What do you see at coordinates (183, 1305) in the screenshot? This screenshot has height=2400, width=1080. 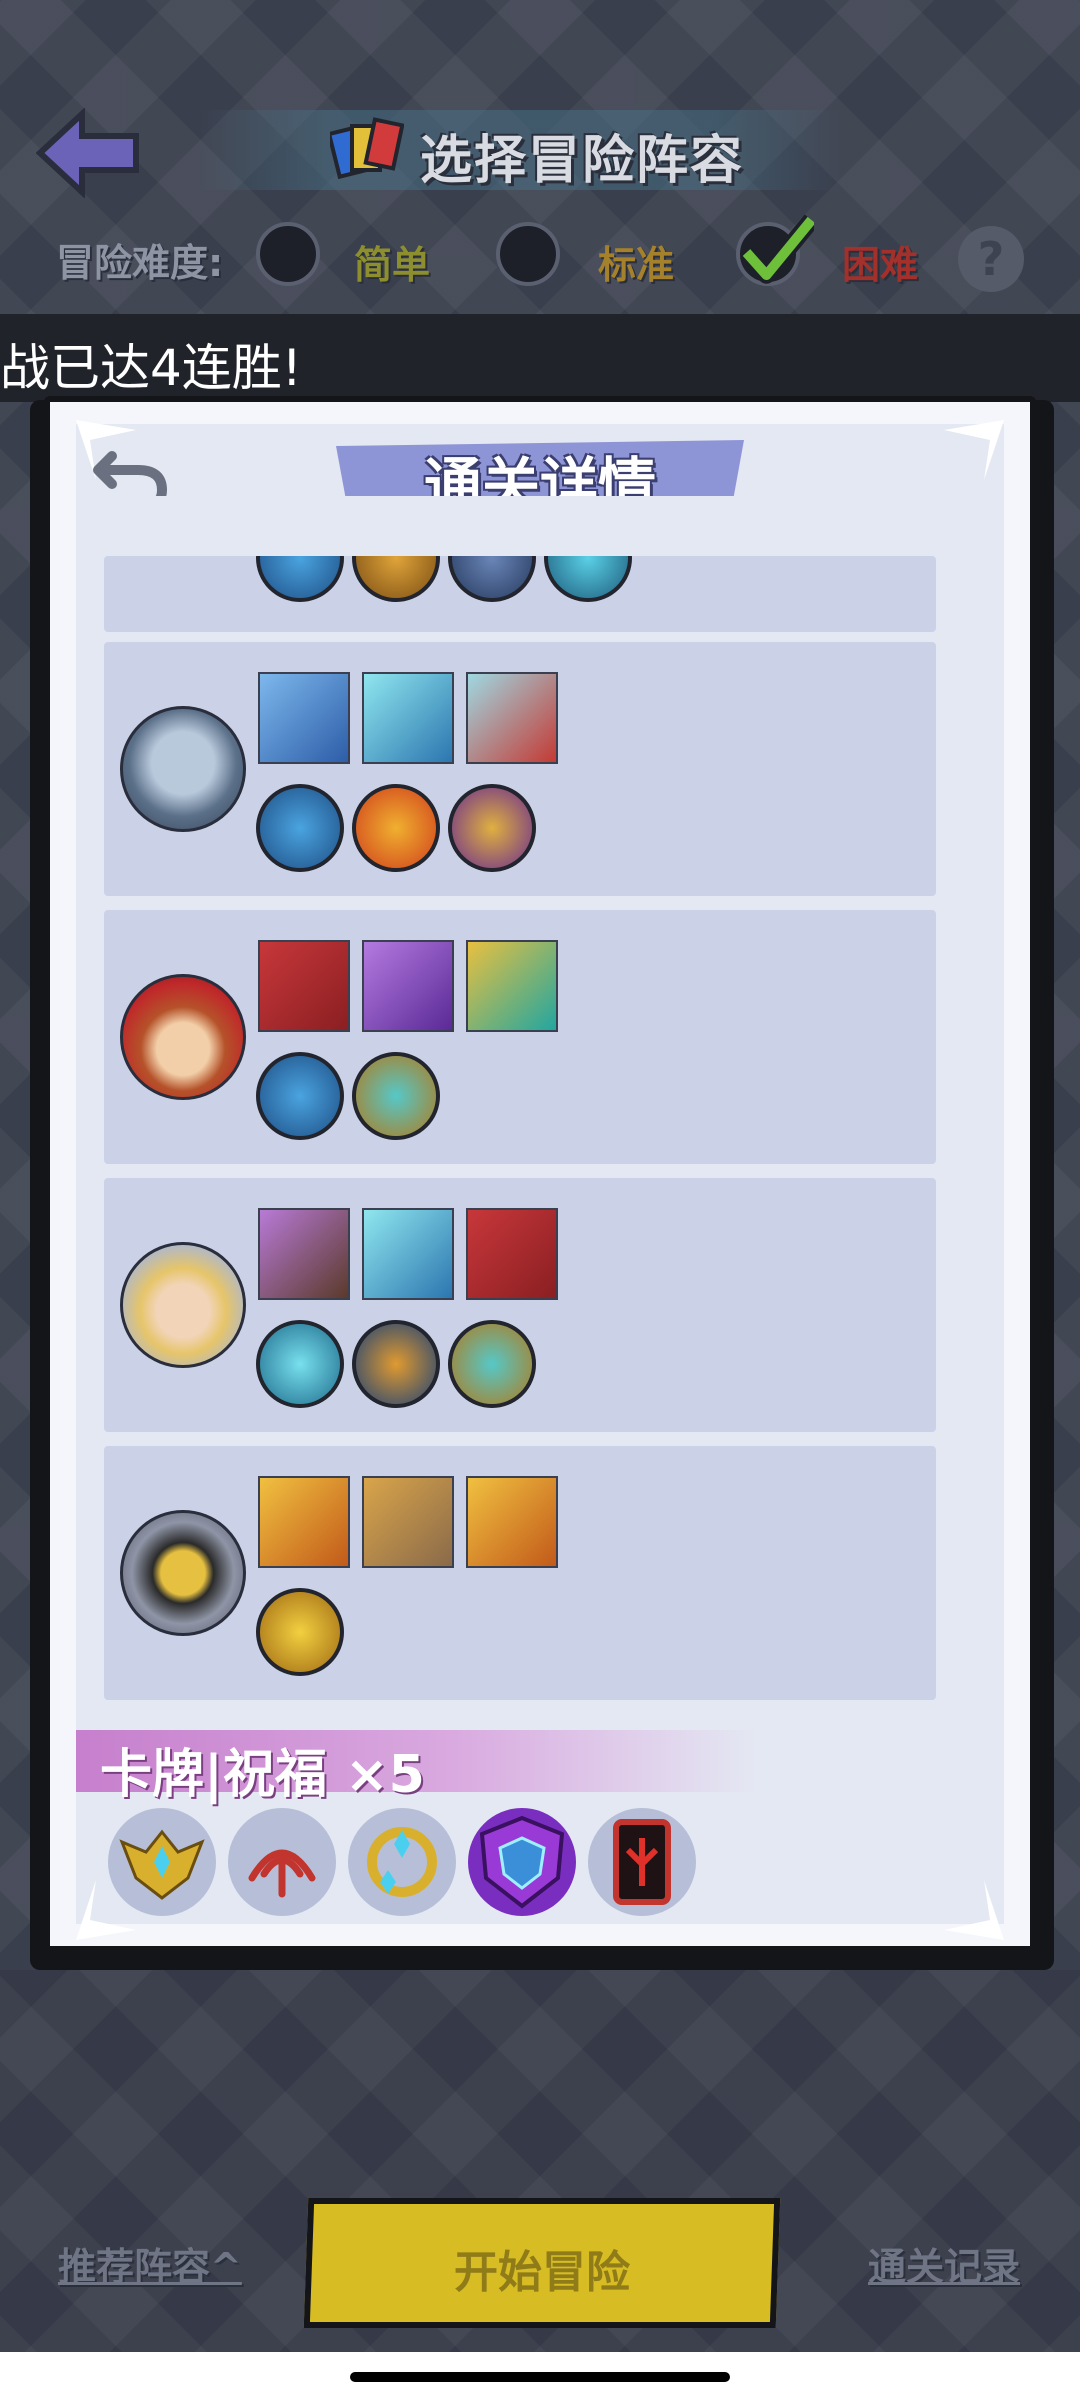 I see `hero-avatar-blonde-mage` at bounding box center [183, 1305].